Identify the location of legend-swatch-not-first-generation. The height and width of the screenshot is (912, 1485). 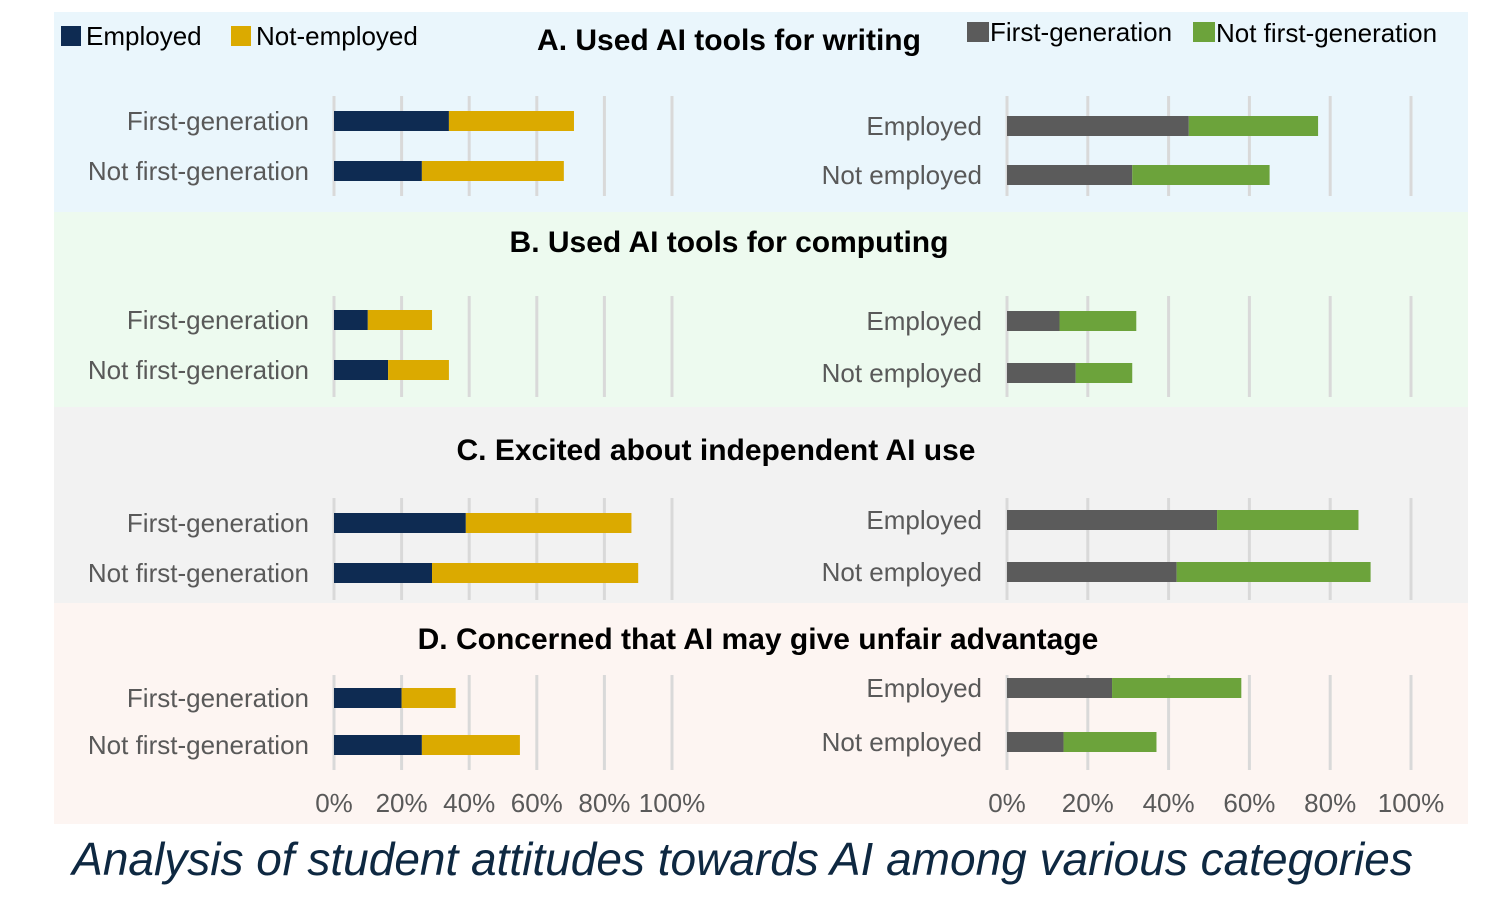
(1204, 32).